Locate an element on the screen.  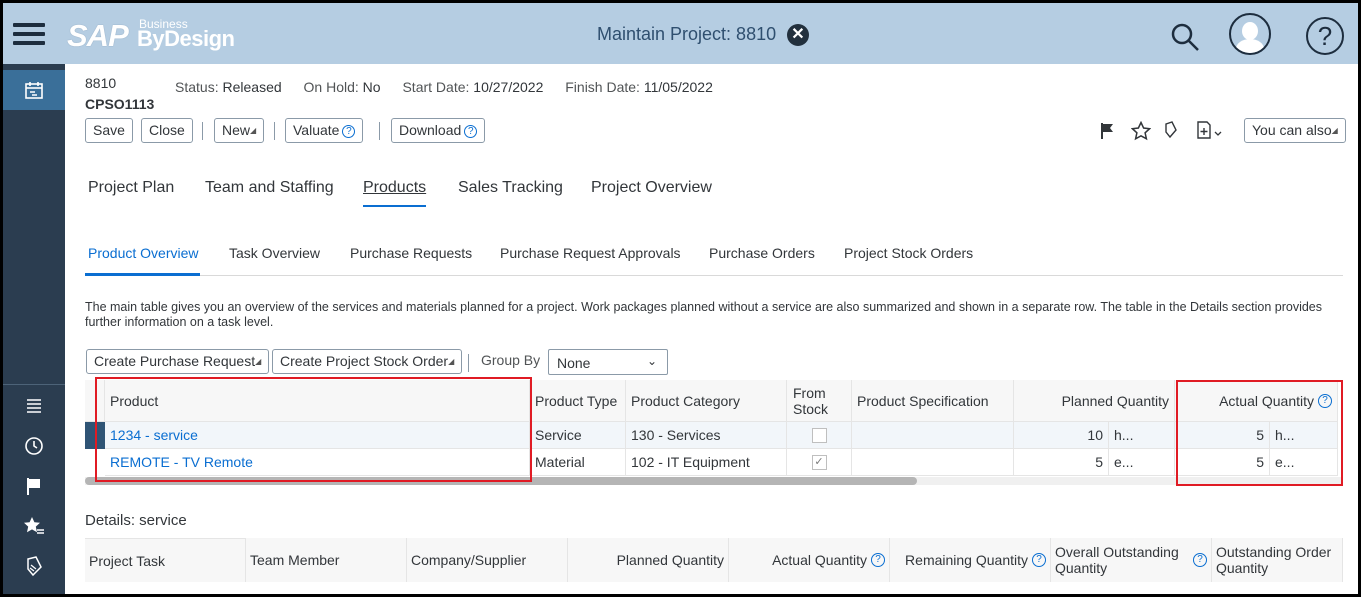
row-selector-header is located at coordinates (95, 401).